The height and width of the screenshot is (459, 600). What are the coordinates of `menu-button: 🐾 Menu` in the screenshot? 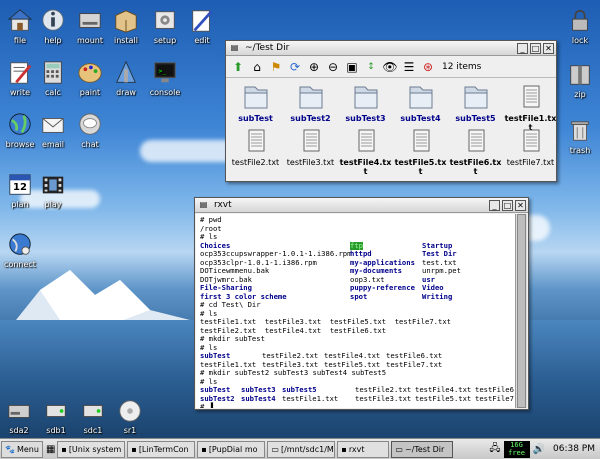 It's located at (22, 449).